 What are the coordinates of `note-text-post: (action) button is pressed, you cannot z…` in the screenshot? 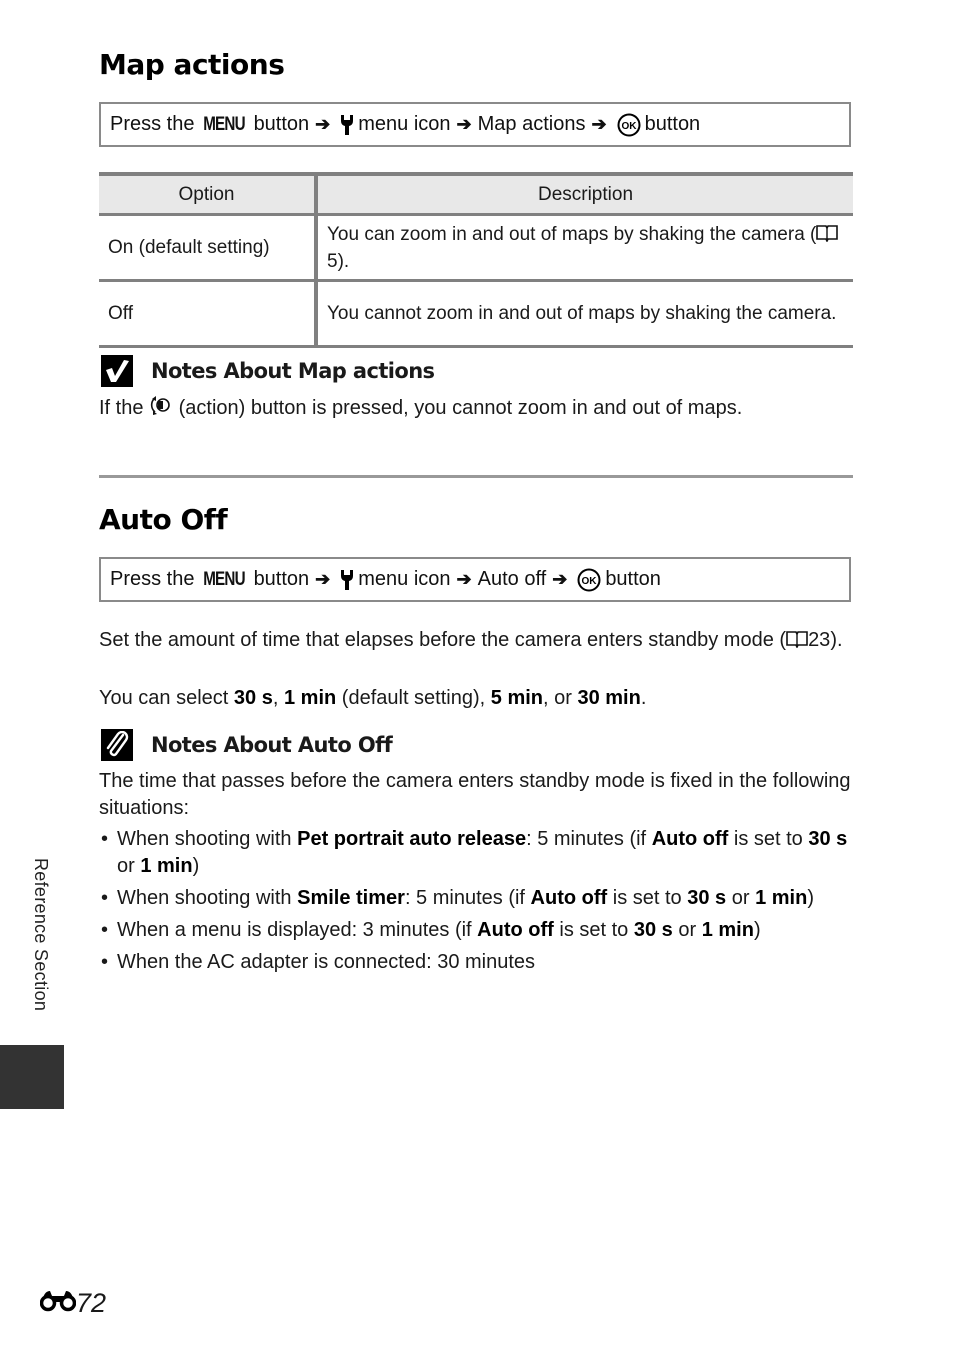 It's located at (460, 408).